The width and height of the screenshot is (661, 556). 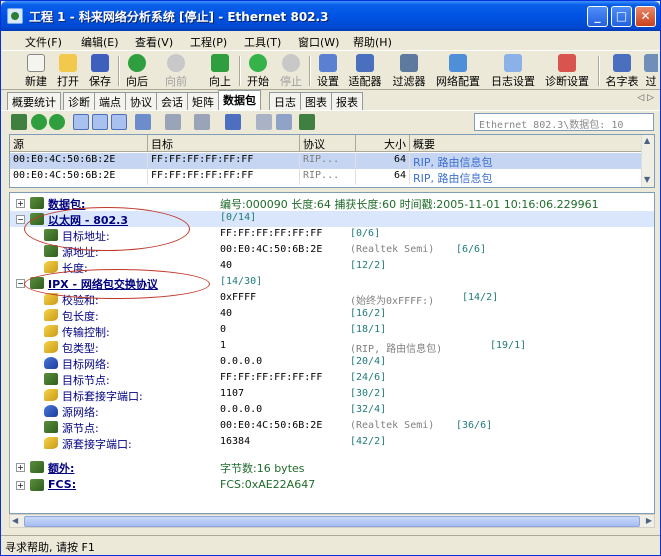 What do you see at coordinates (332, 379) in the screenshot?
I see `tree-field: 目标节点: FF:FF:FF:FF:FF:FF [24/6]` at bounding box center [332, 379].